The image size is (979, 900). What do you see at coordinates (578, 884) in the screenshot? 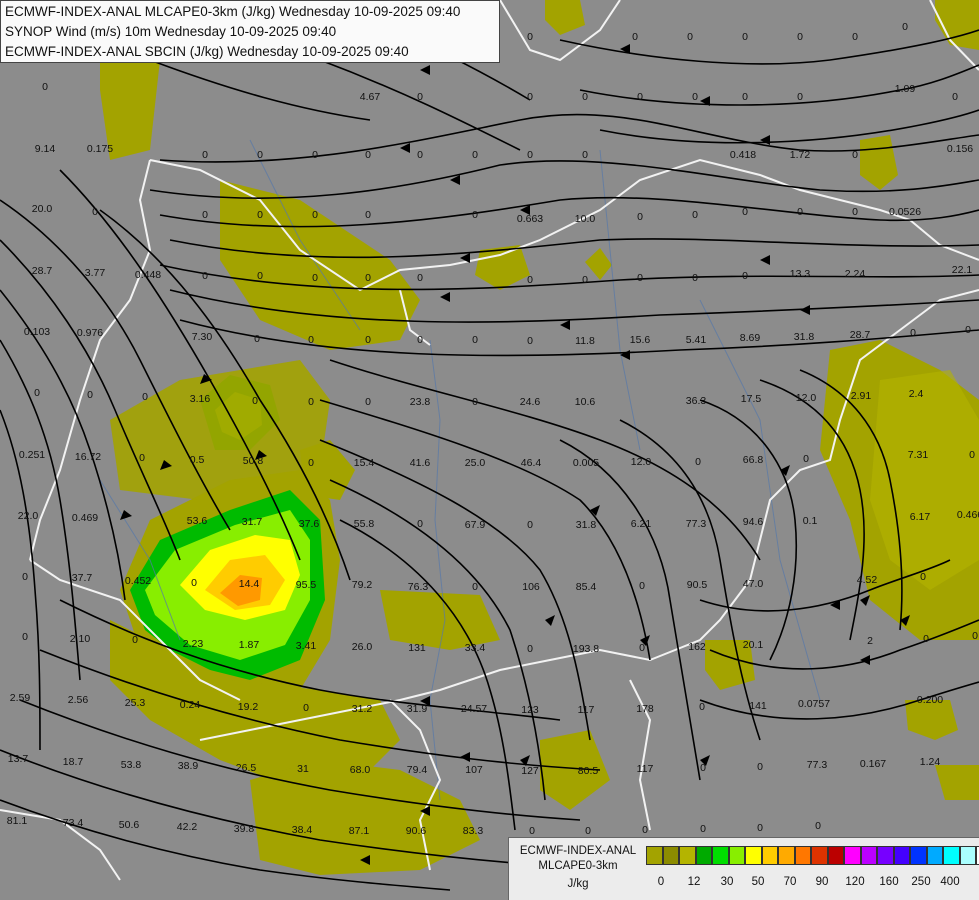
I see `legend-unit: J/kg` at bounding box center [578, 884].